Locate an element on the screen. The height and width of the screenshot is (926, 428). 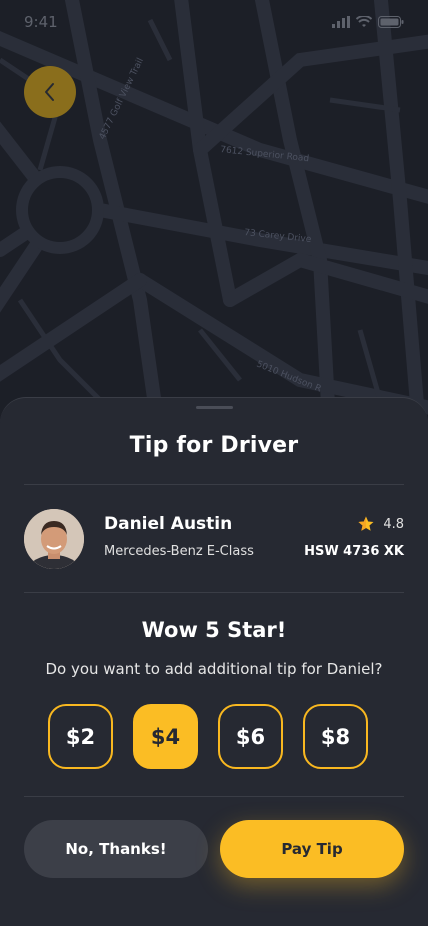
status-bar: 9:41 is located at coordinates (214, 22).